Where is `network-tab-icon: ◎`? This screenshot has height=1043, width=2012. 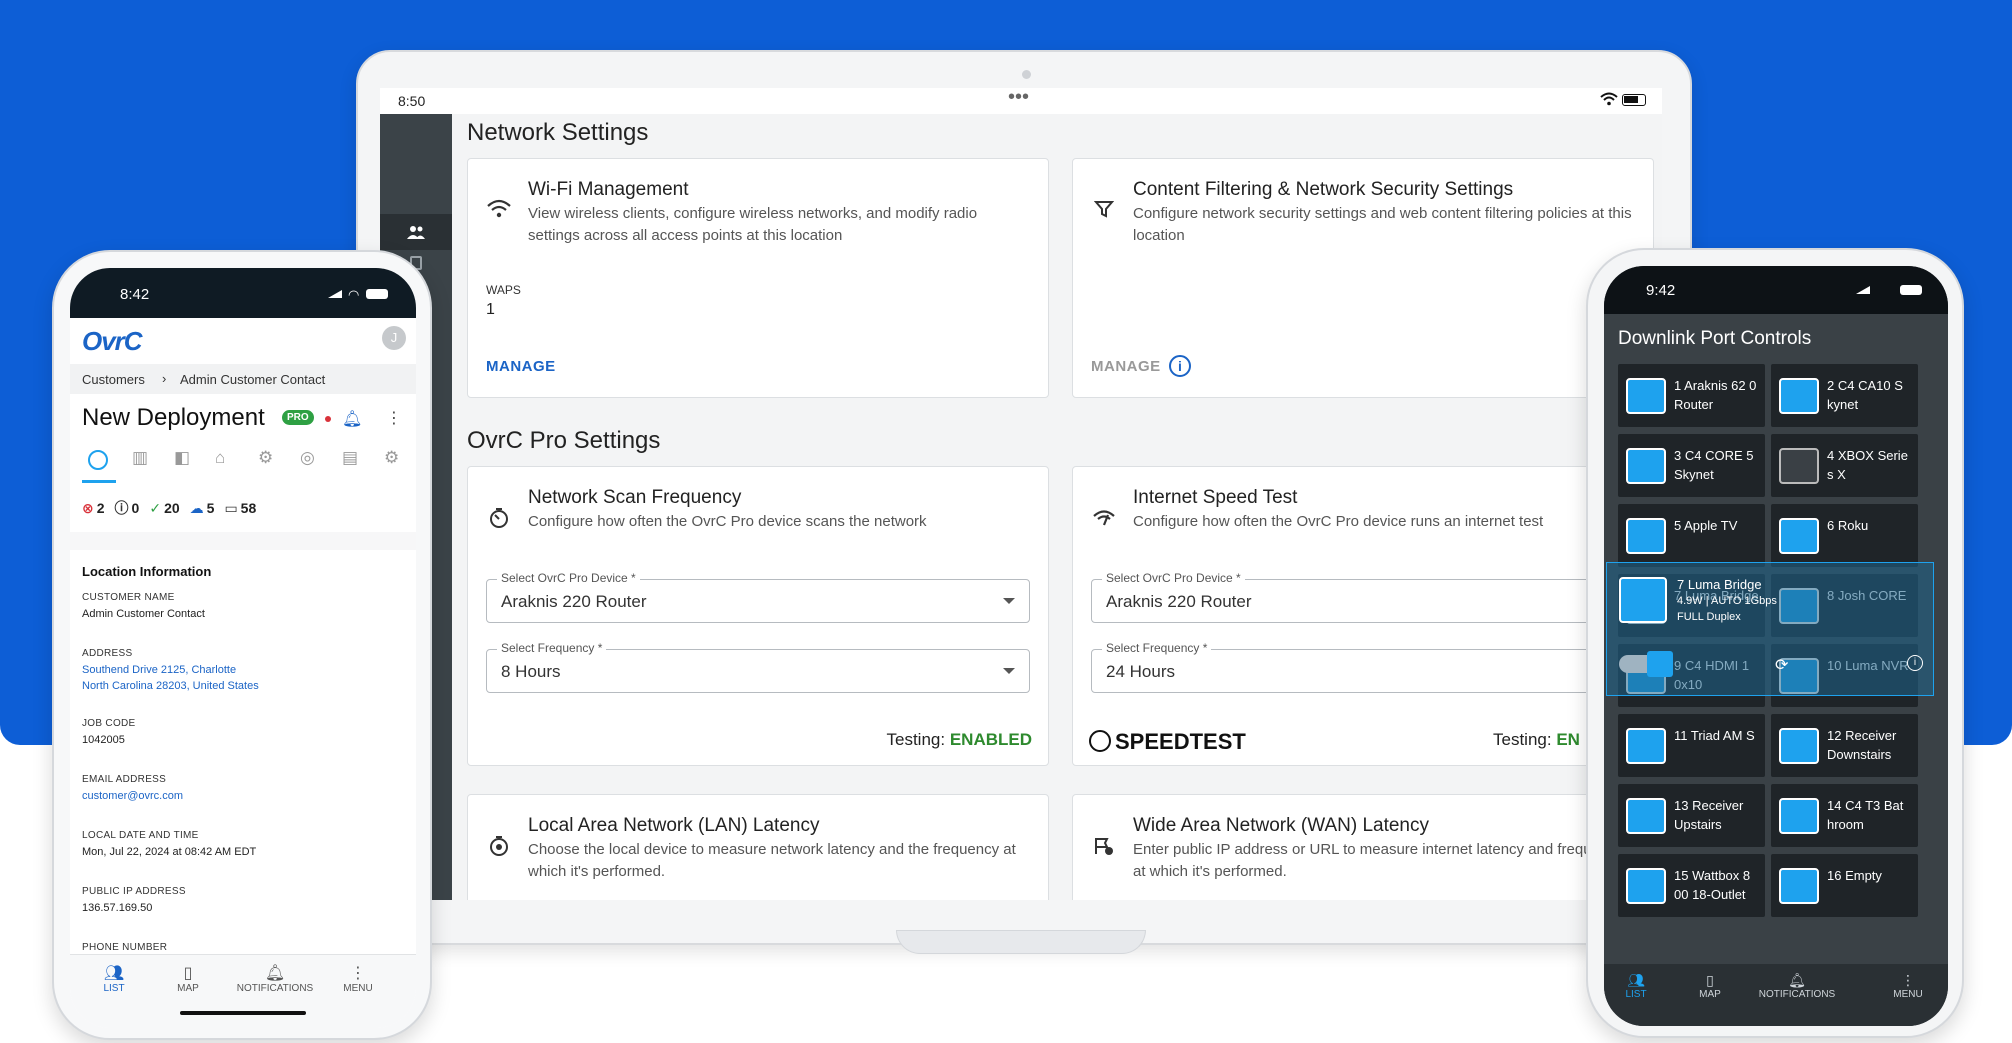
network-tab-icon: ◎ is located at coordinates (307, 458).